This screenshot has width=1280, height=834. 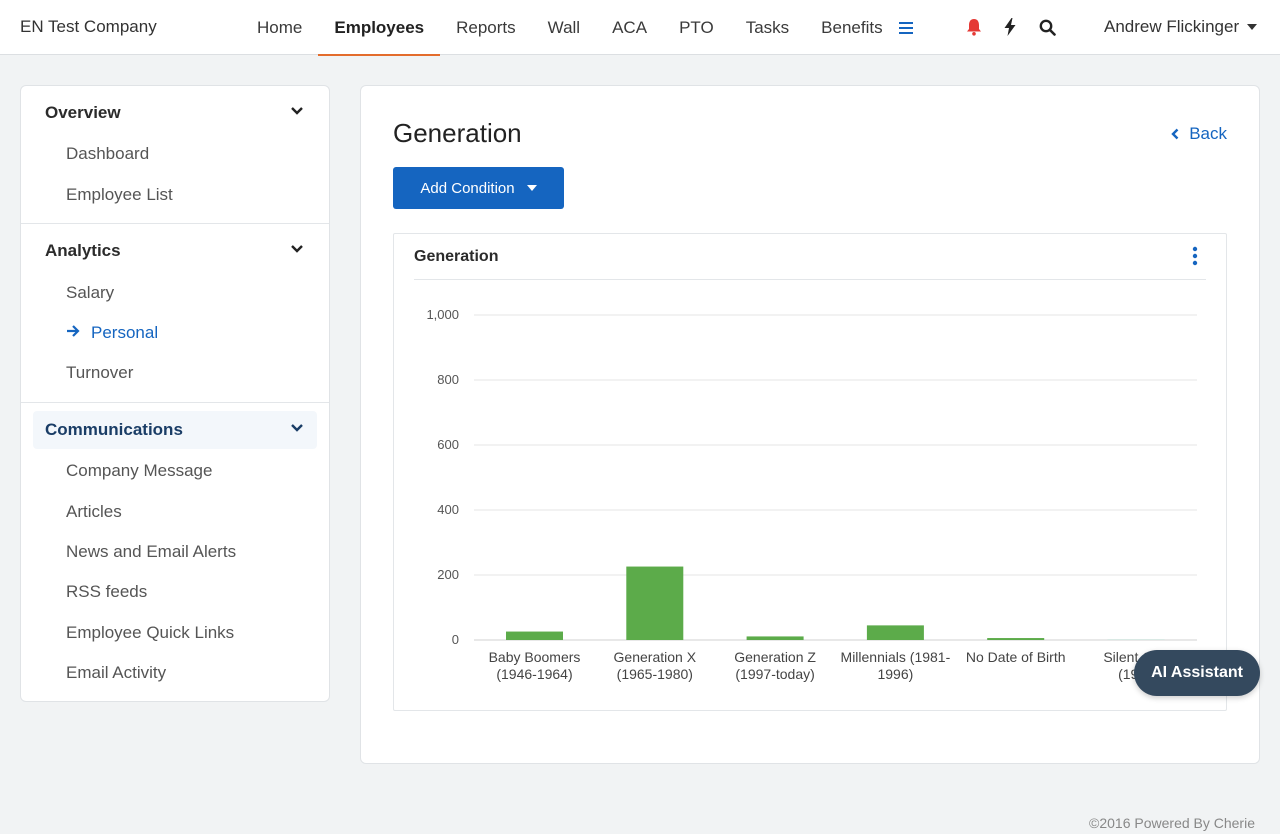 I want to click on footer-copyright: ©2016 Powered By Cherie, so click(x=1172, y=823).